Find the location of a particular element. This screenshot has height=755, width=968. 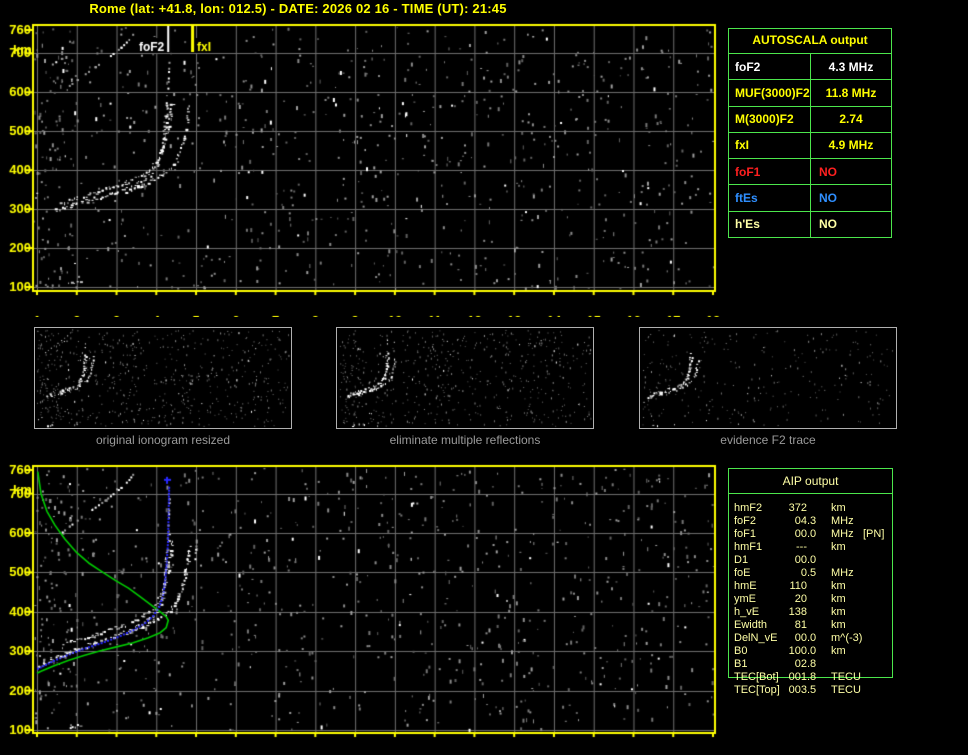

aip-row: h_vE 138 km is located at coordinates (810, 612).